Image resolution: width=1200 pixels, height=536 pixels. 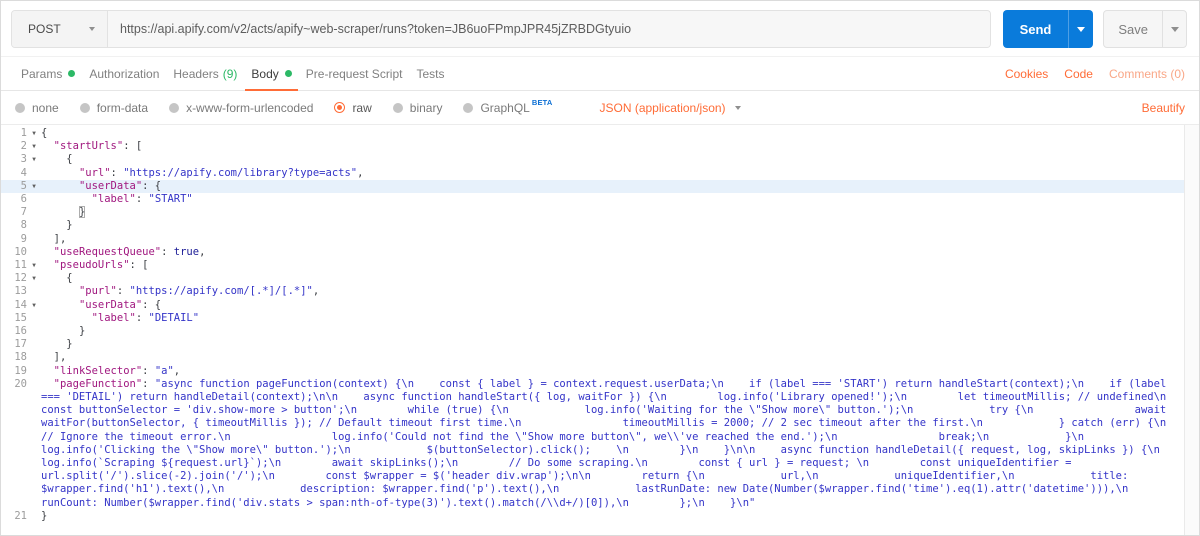 What do you see at coordinates (592, 516) in the screenshot?
I see `code-line-21: 21}` at bounding box center [592, 516].